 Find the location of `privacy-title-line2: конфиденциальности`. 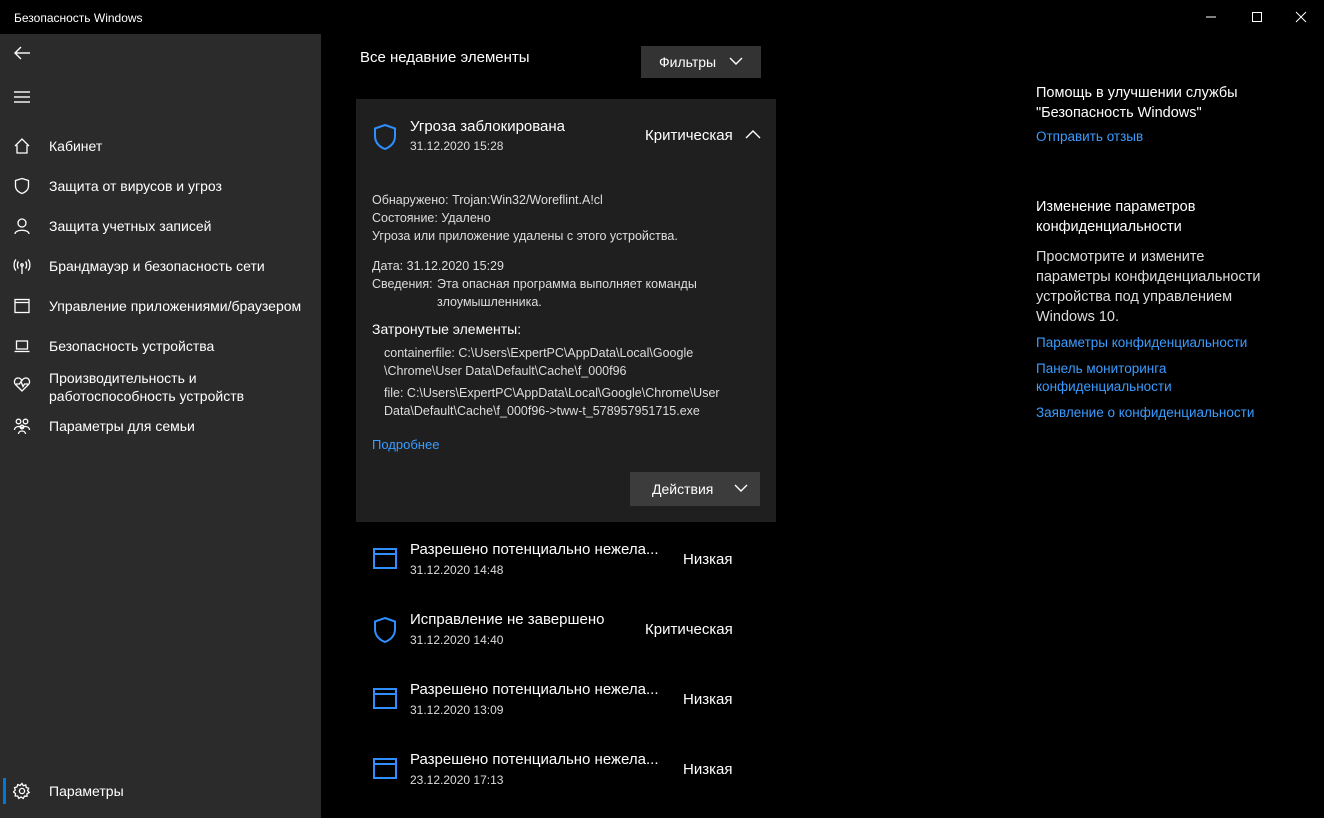

privacy-title-line2: конфиденциальности is located at coordinates (1109, 227).